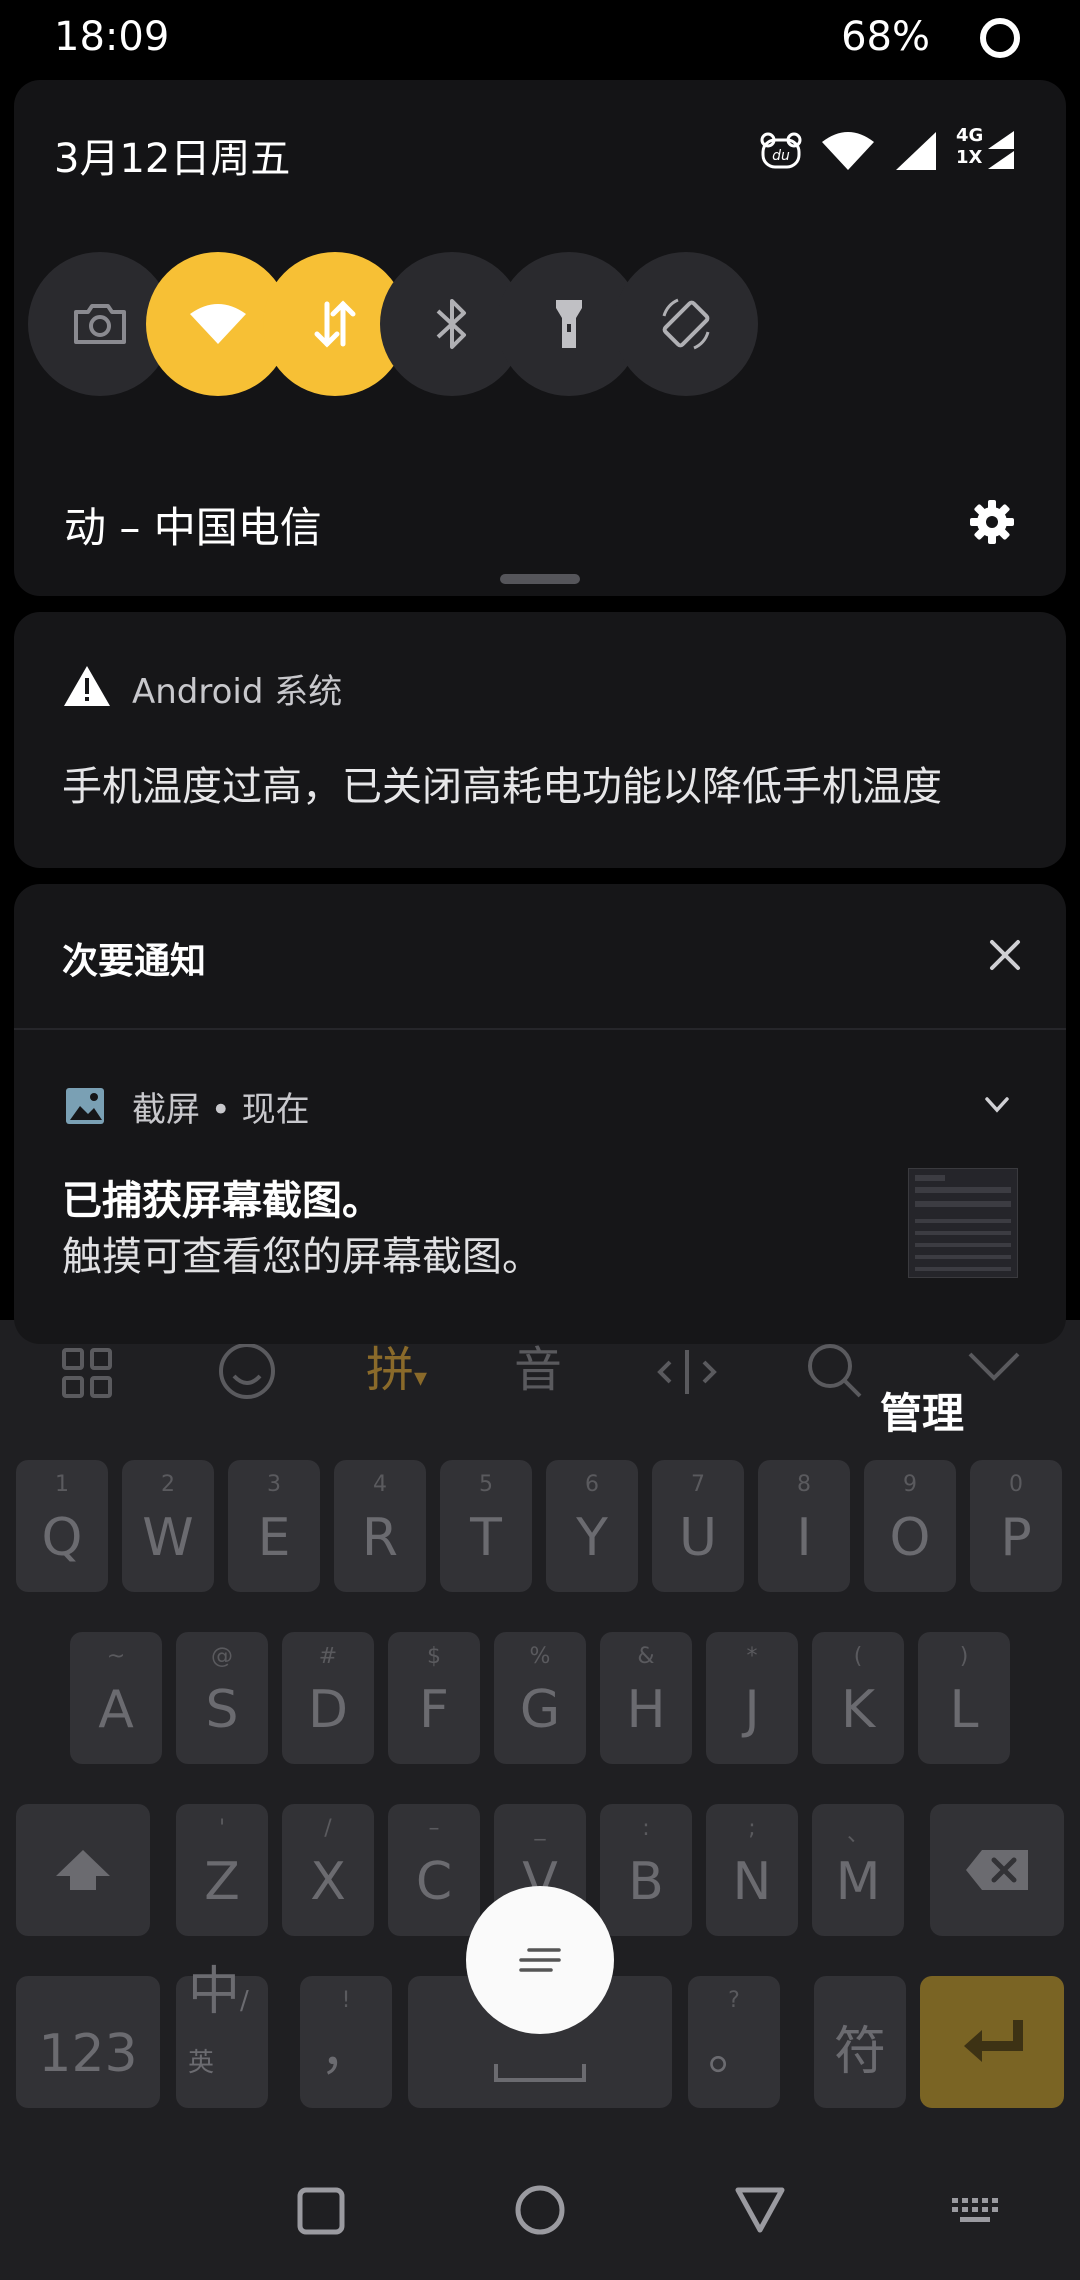 The width and height of the screenshot is (1080, 2280). I want to click on key-y: 6Y, so click(592, 1526).